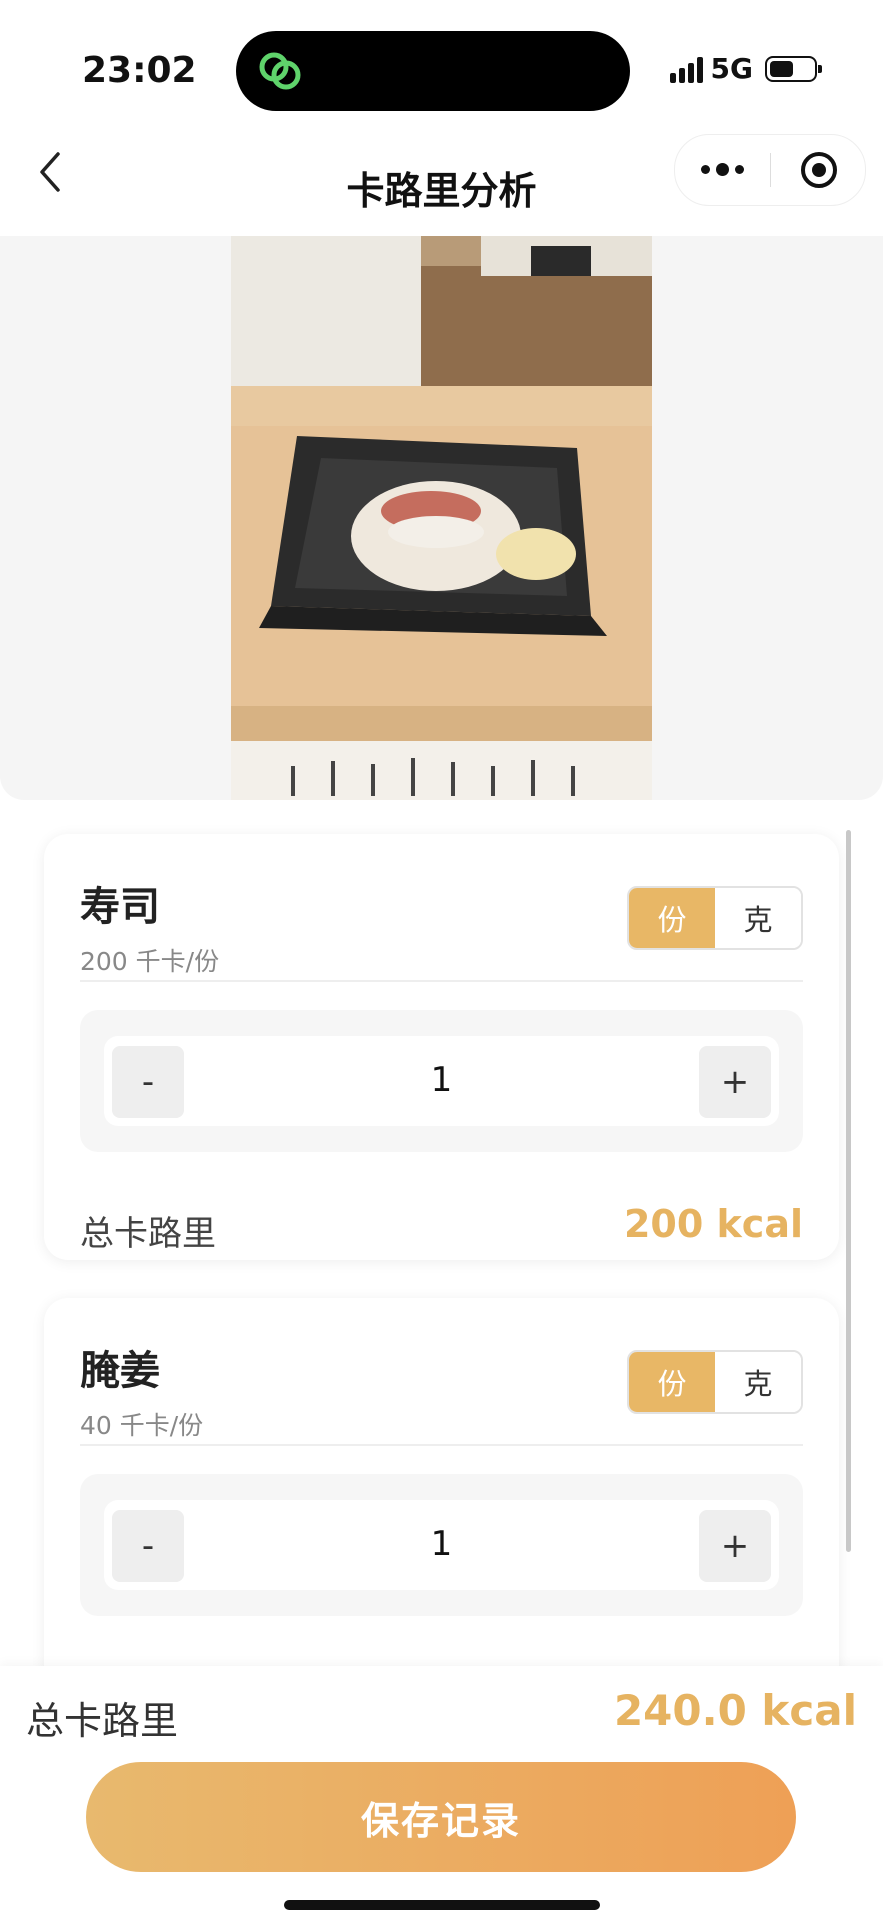 Image resolution: width=883 pixels, height=1920 pixels. I want to click on grand-total-value: 240.0 kcal, so click(735, 1710).